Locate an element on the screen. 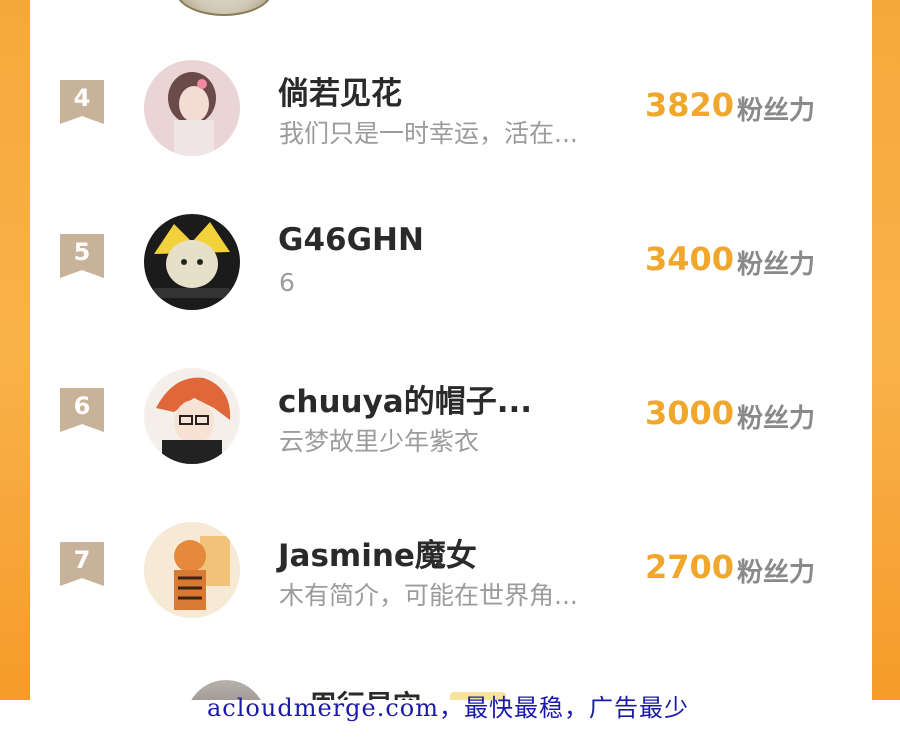 The width and height of the screenshot is (900, 753). user-name: G46GHN is located at coordinates (351, 240).